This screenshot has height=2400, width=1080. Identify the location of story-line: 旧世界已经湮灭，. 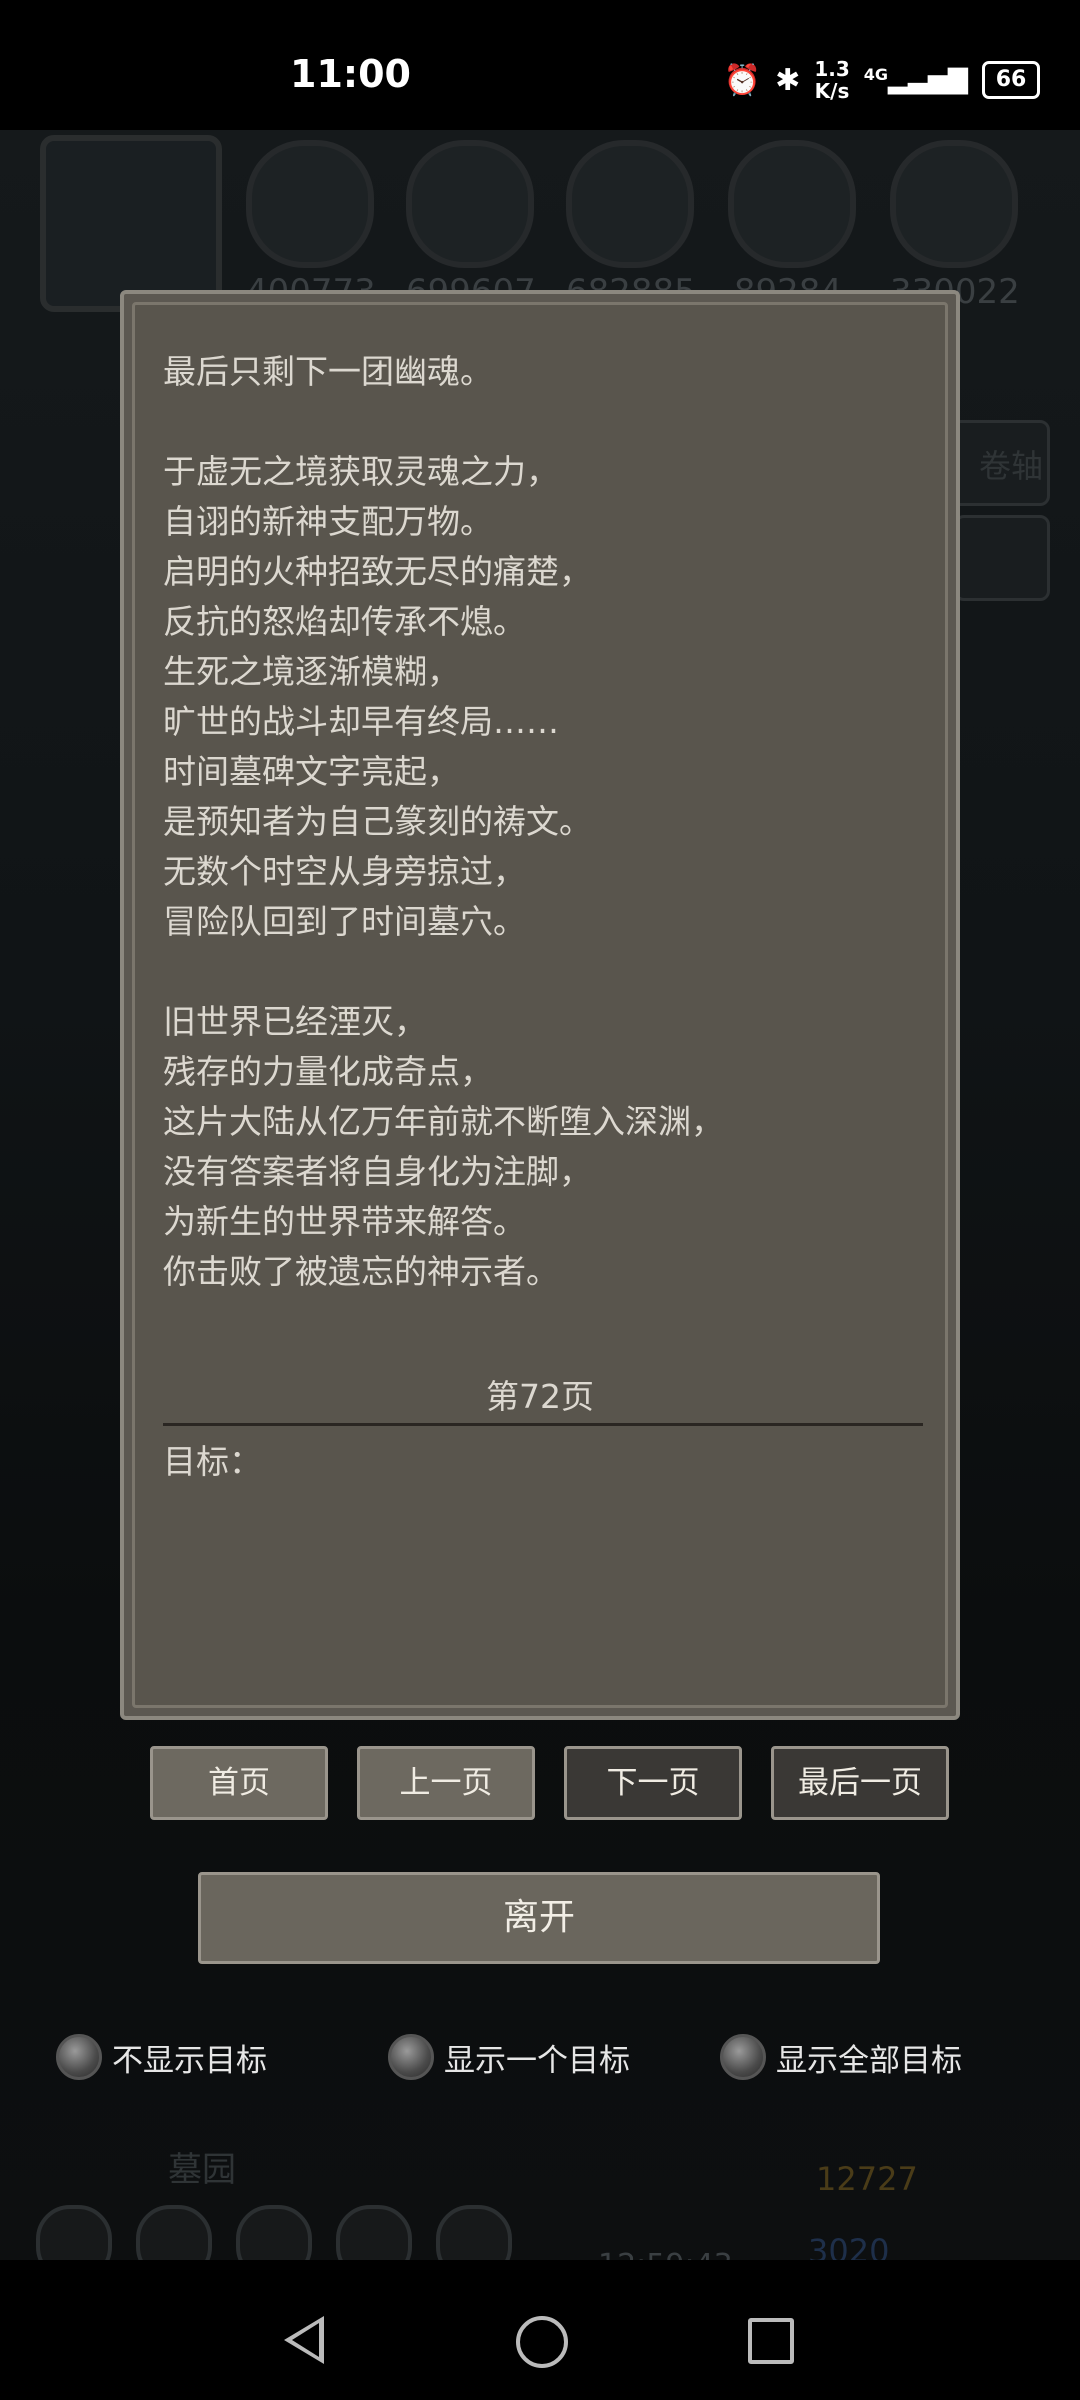
(295, 1021).